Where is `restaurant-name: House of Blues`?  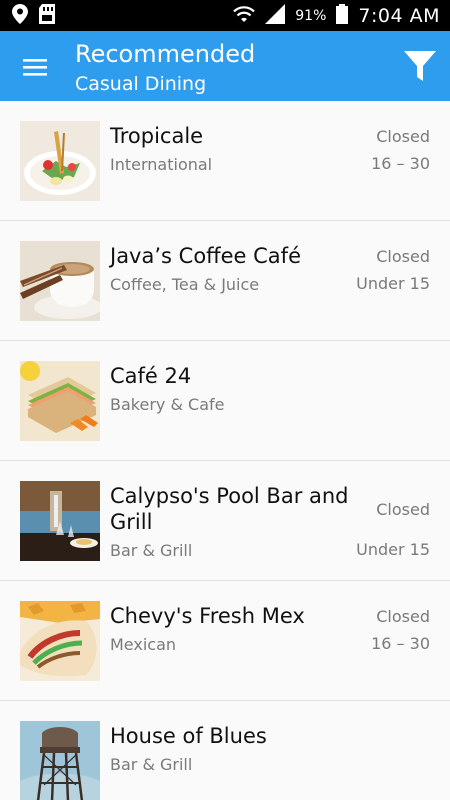 restaurant-name: House of Blues is located at coordinates (188, 736).